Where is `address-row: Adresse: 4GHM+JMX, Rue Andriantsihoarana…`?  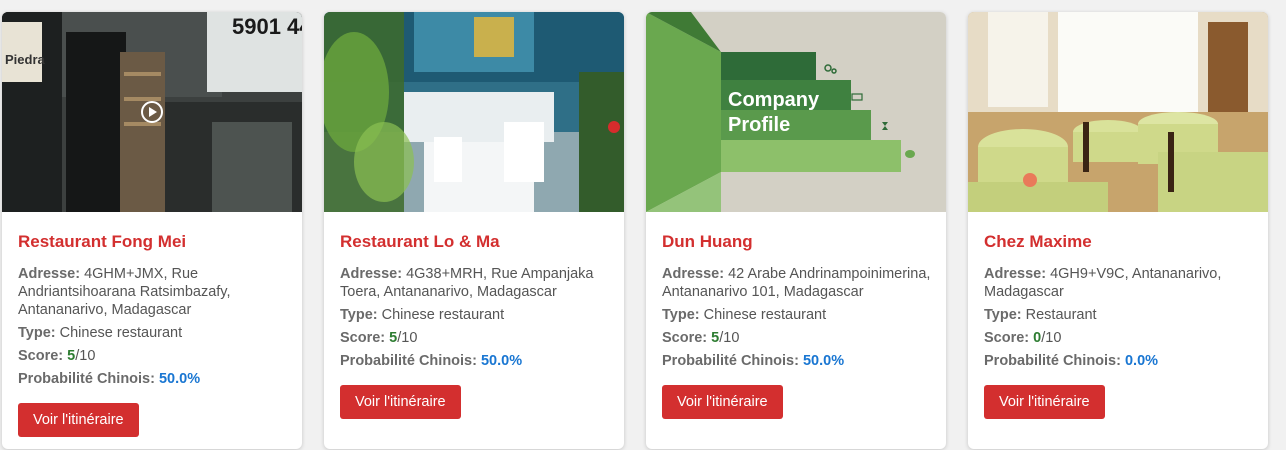
address-row: Adresse: 4GHM+JMX, Rue Andriantsihoarana… is located at coordinates (124, 292).